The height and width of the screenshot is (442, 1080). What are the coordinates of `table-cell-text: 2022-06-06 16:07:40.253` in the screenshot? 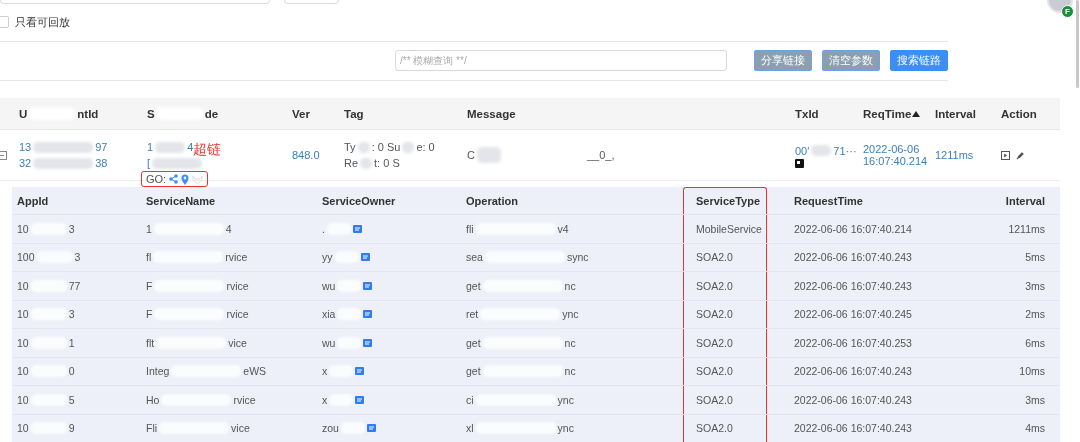 It's located at (853, 342).